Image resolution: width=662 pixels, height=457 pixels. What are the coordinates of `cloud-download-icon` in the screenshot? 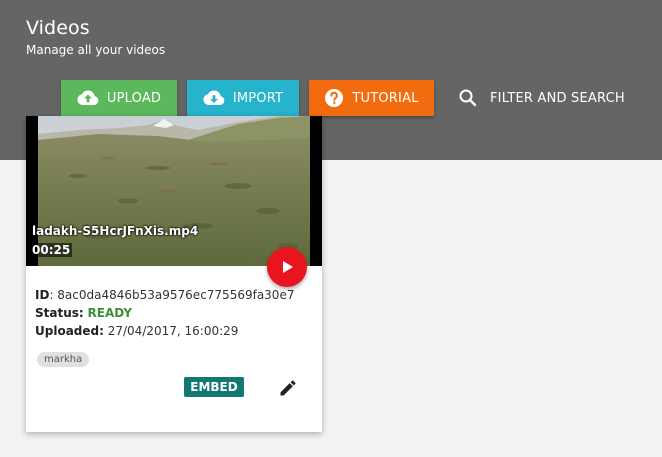 It's located at (214, 97).